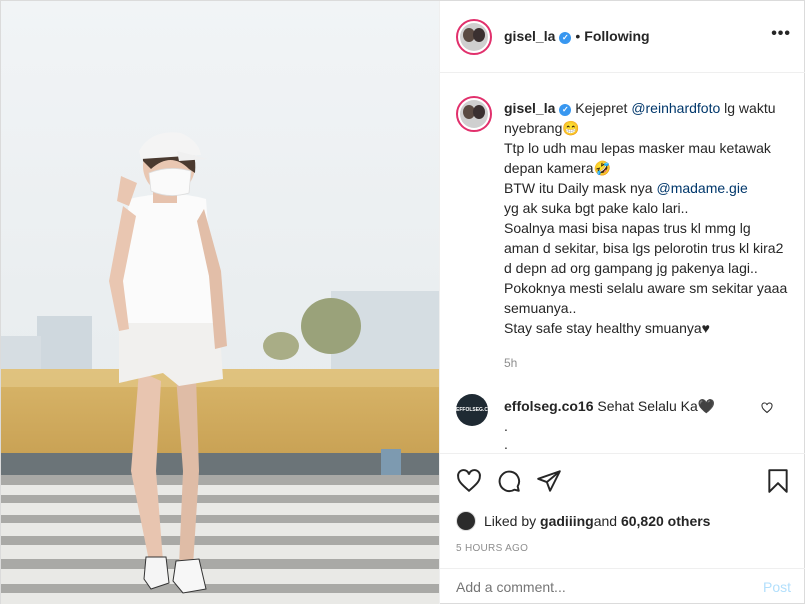 This screenshot has width=805, height=604. I want to click on share-icon, so click(549, 481).